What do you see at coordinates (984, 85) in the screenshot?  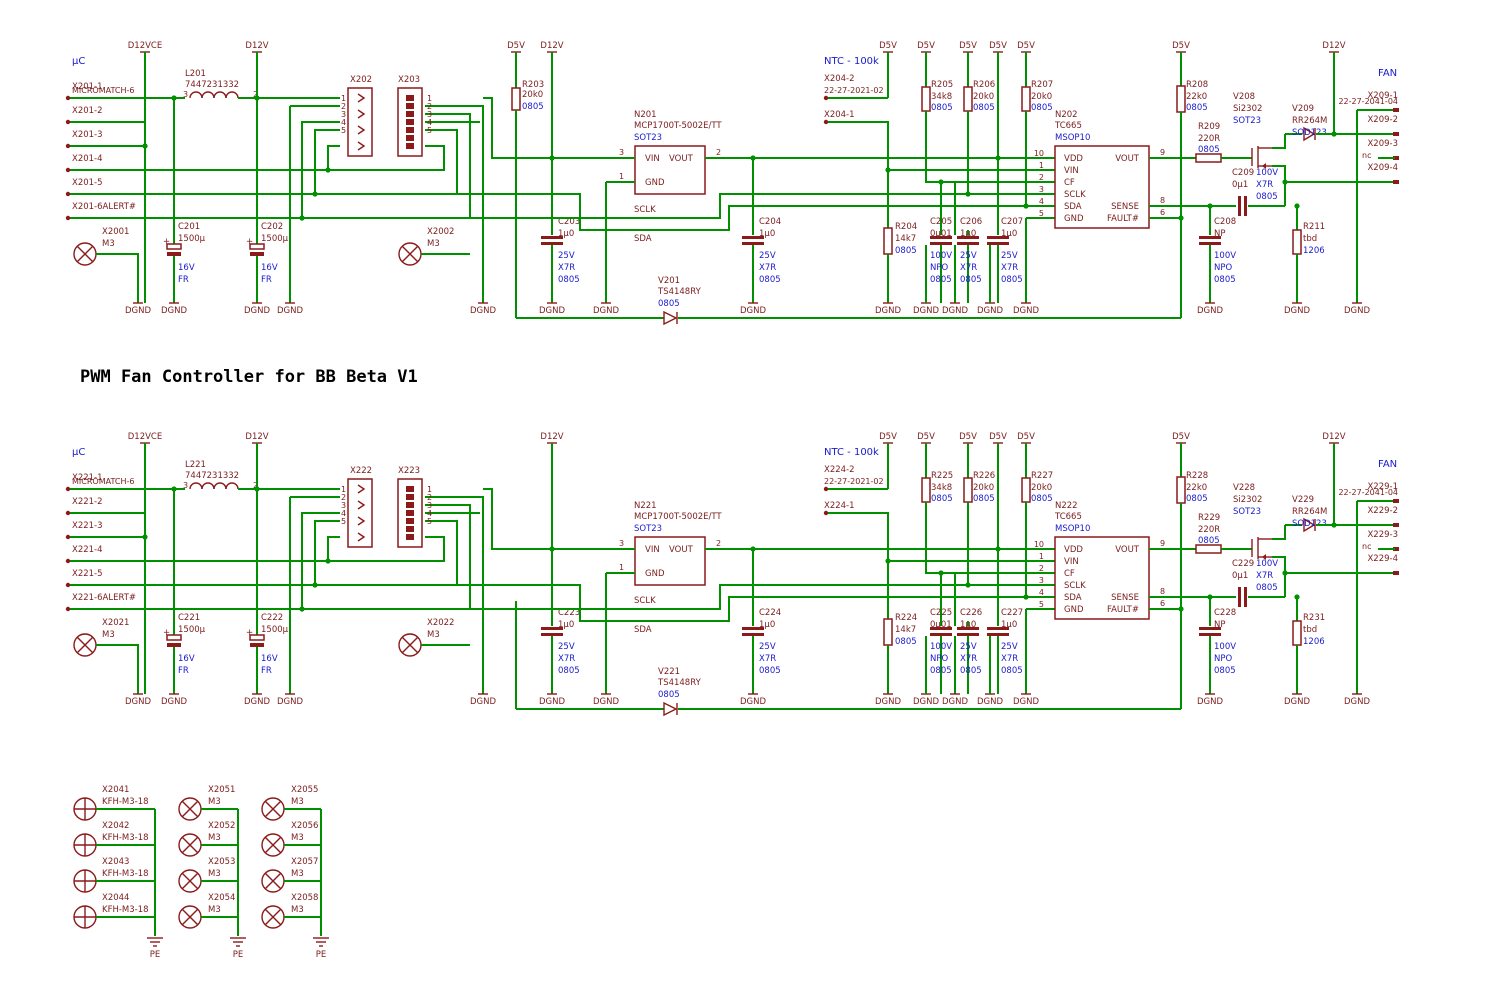 I see `resistor-ref: R206` at bounding box center [984, 85].